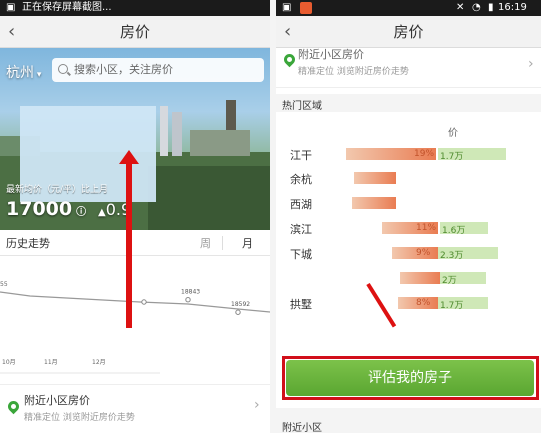  I want to click on screenshot-icon: ▣, so click(11, 7).